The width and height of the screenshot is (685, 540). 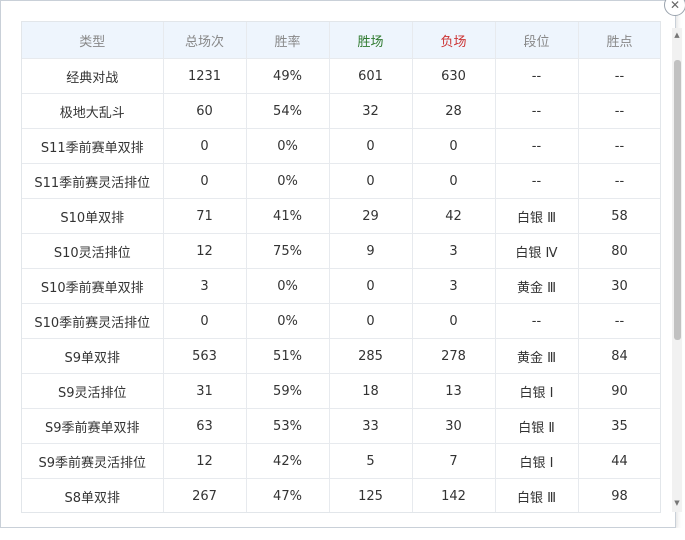 I want to click on table-row: S9灵活排位 31 59% 18 13 白银 Ⅰ 90, so click(x=341, y=391).